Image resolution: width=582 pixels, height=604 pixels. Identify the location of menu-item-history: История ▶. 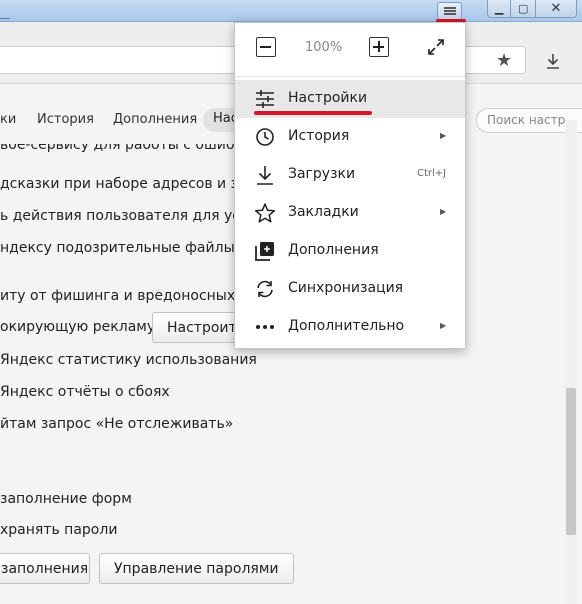
(350, 137).